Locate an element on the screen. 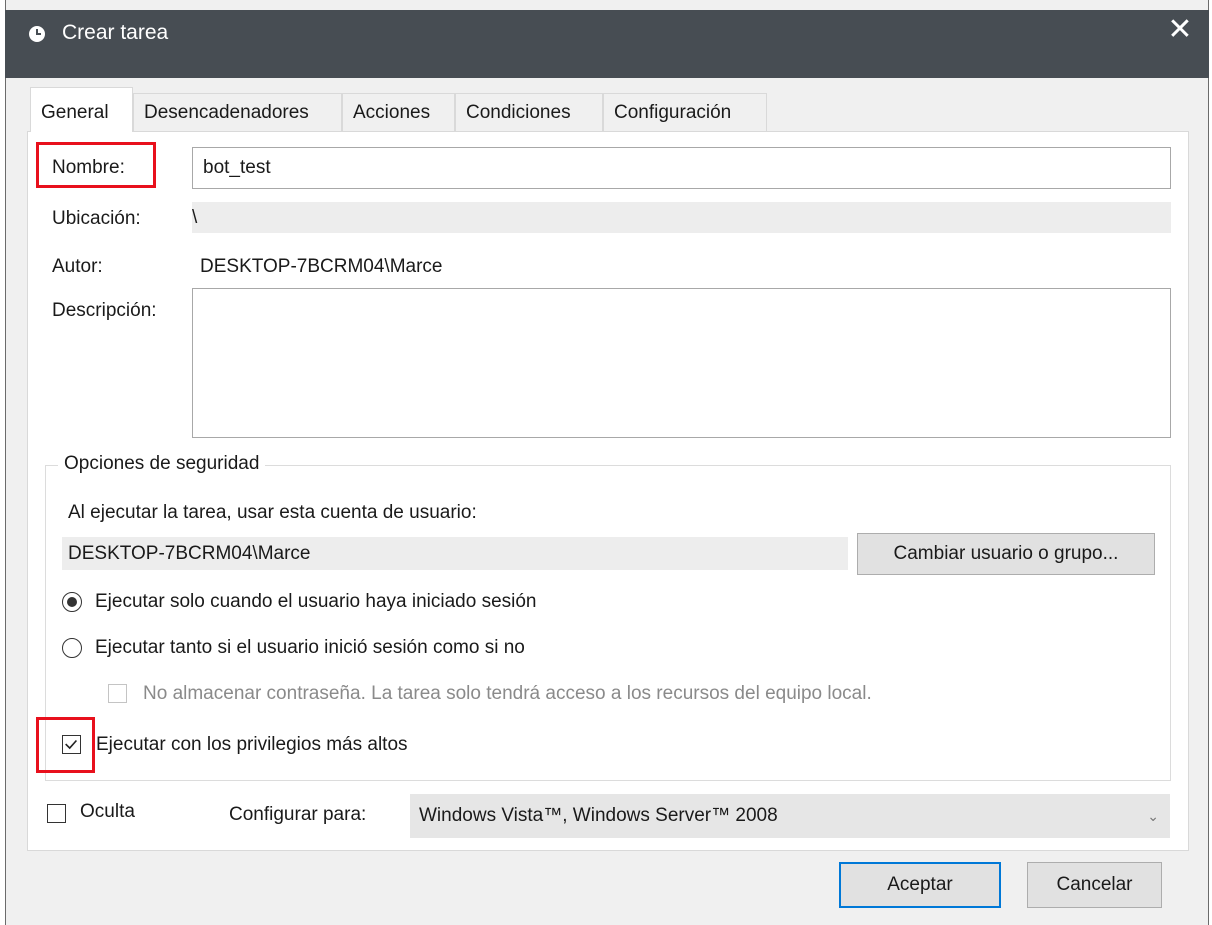  hidden-label: Oculta is located at coordinates (107, 812).